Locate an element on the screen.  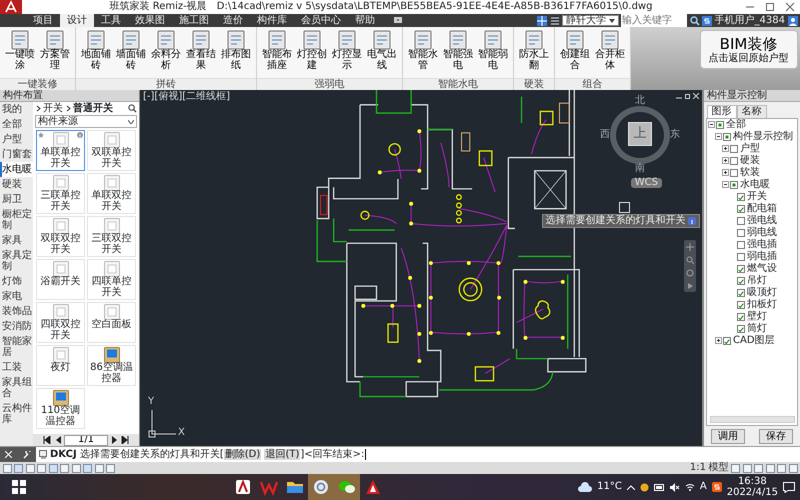
font-select: 静轩大学 is located at coordinates (590, 20).